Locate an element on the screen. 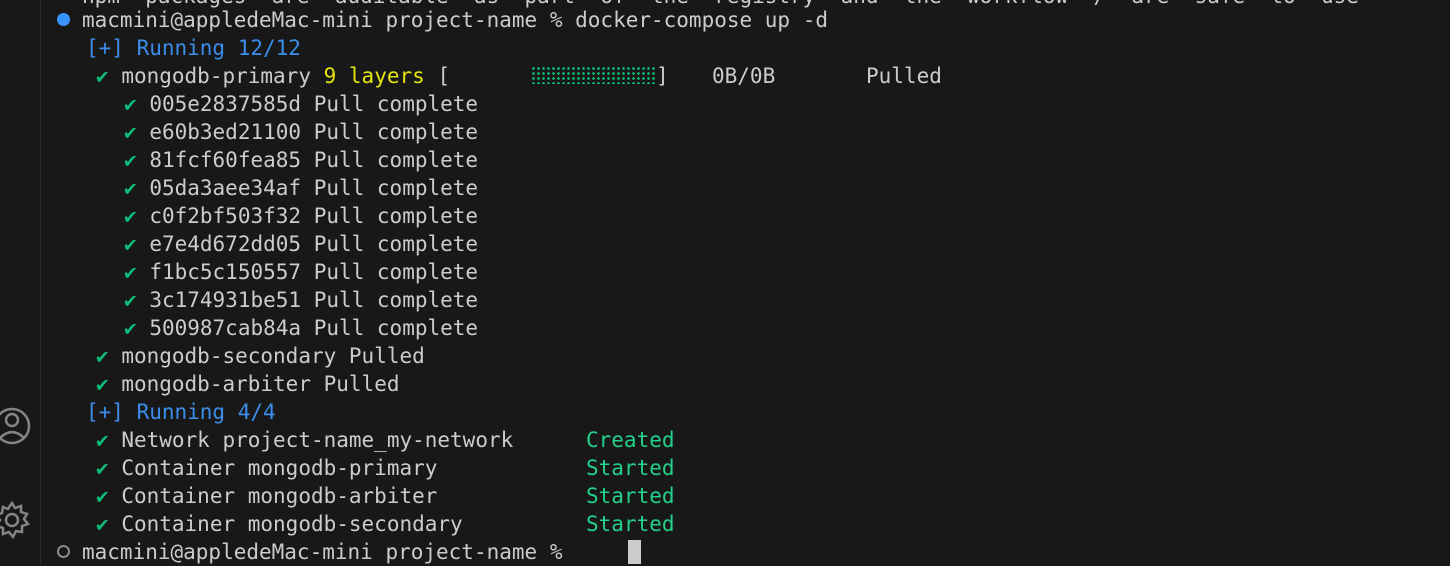 This screenshot has height=566, width=1450. prompt-line-2: macmini@appledeMac-mini project-name % is located at coordinates (328, 552).